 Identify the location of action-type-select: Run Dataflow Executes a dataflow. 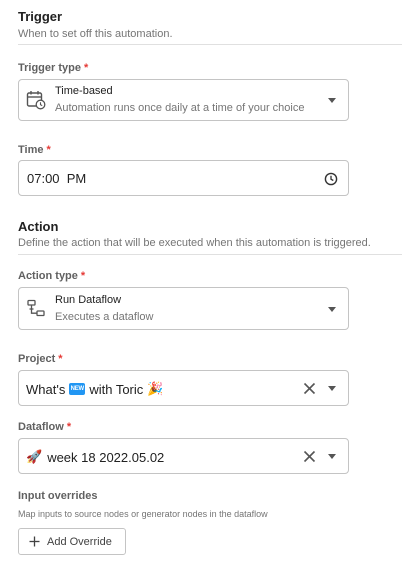
(183, 308).